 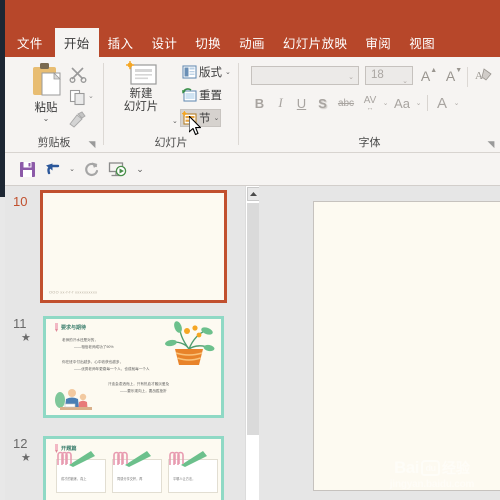 I want to click on cut-button, so click(x=78, y=74).